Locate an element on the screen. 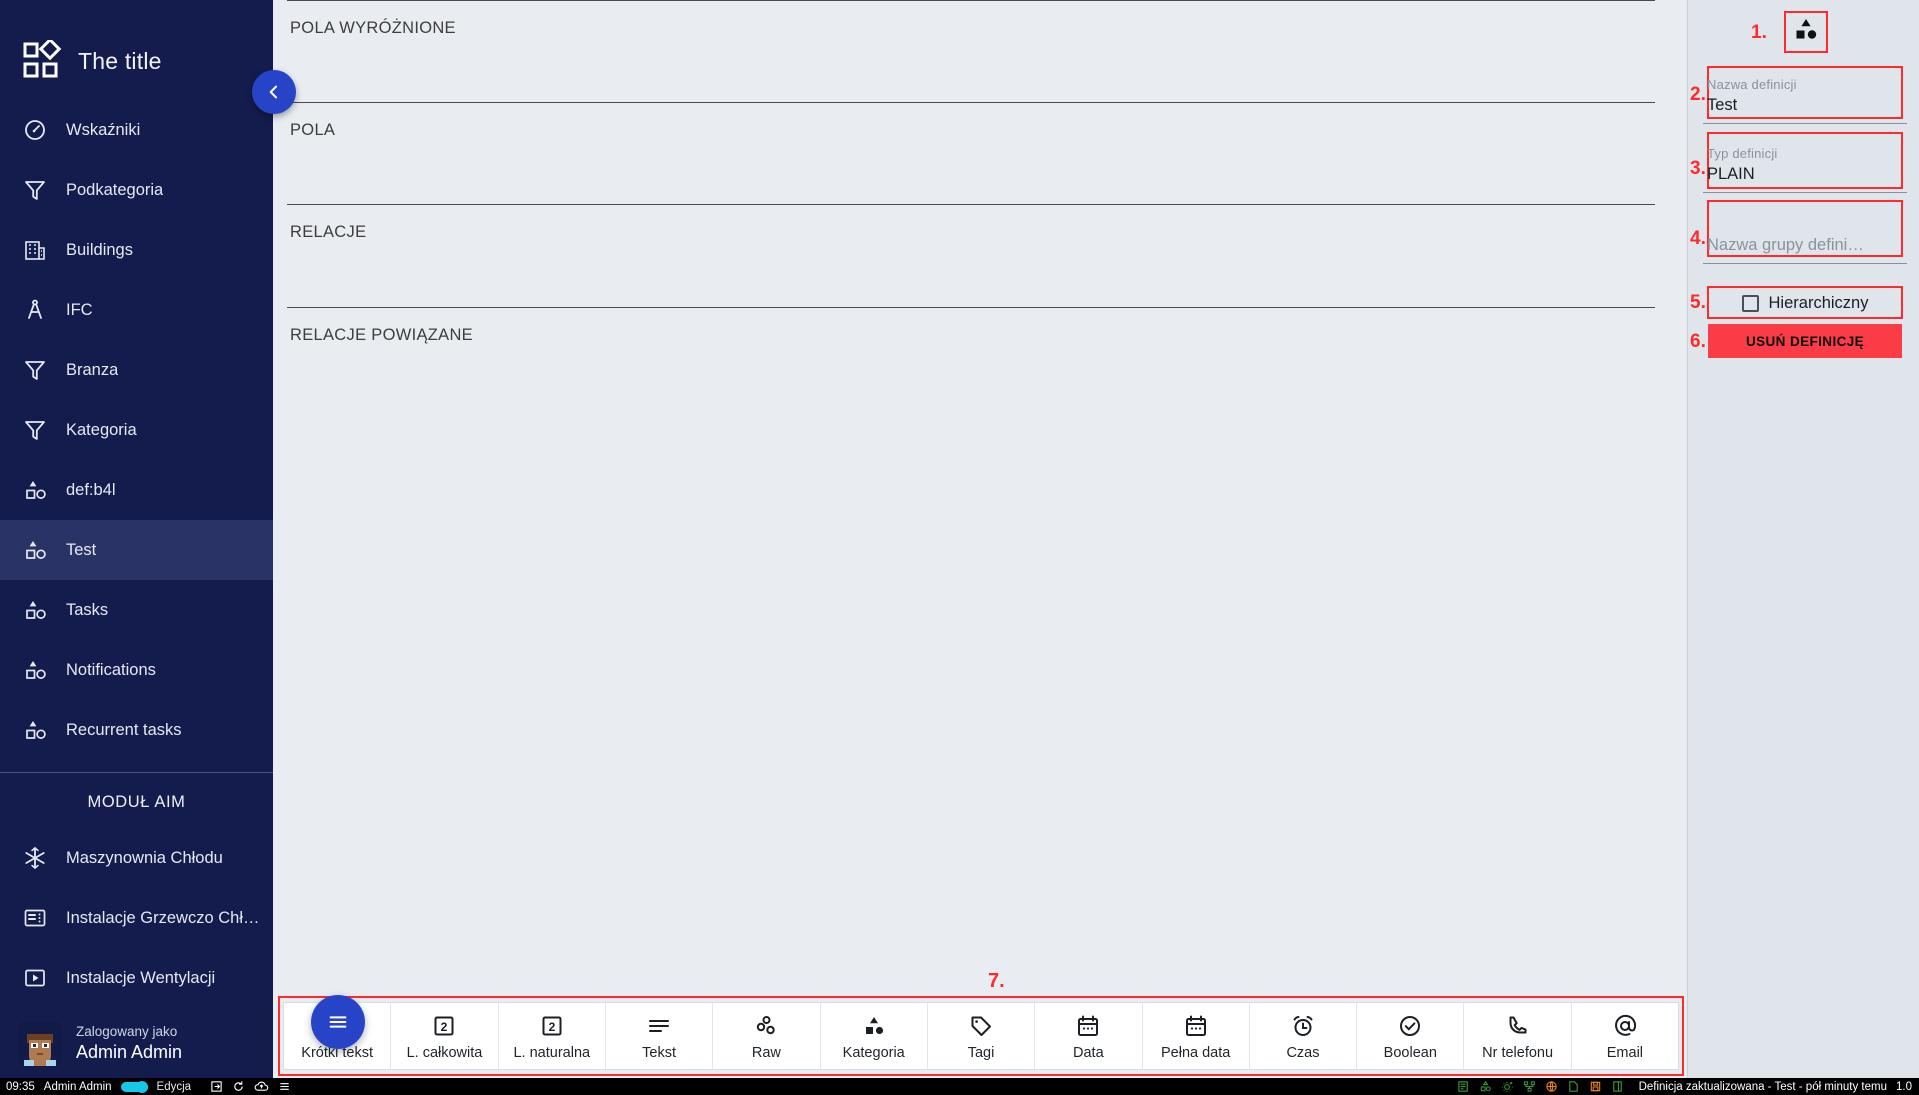 Image resolution: width=1919 pixels, height=1095 pixels. tool-label: Pełna data is located at coordinates (1195, 1052).